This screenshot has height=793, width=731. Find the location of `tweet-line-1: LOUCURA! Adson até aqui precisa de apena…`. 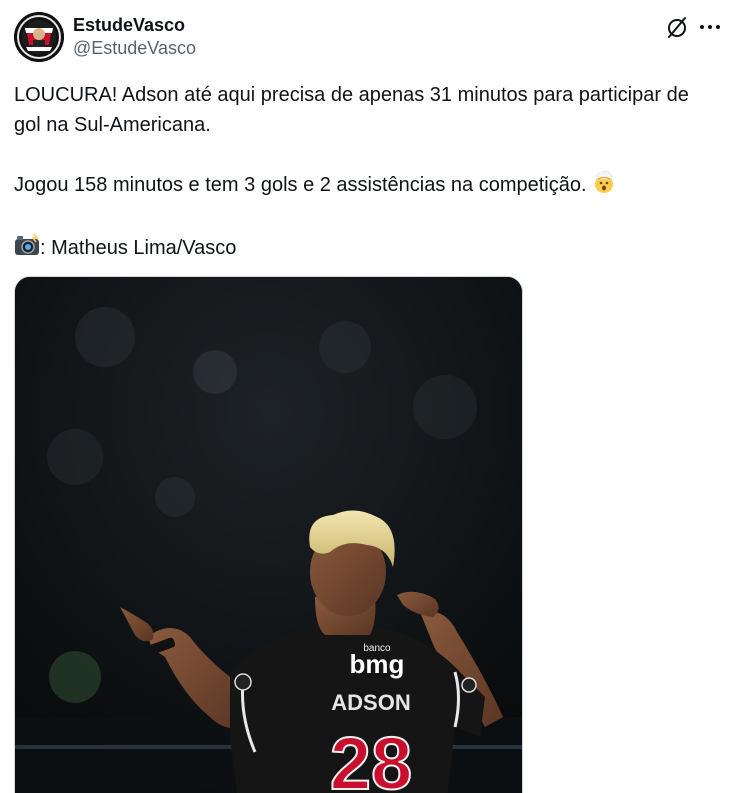

tweet-line-1: LOUCURA! Adson até aqui precisa de apena… is located at coordinates (351, 110).